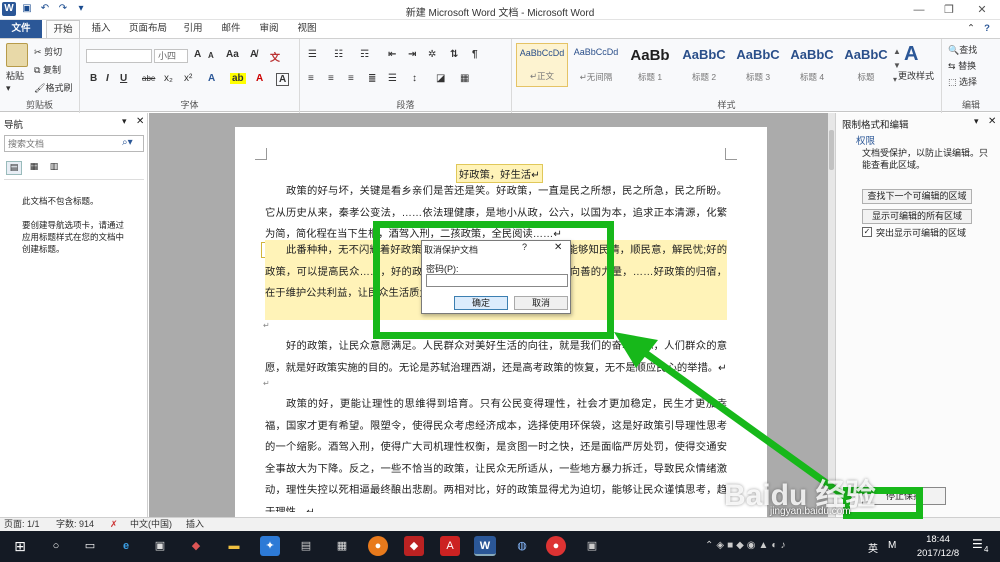 This screenshot has height=562, width=1000. Describe the element at coordinates (171, 56) in the screenshot. I see `font-size-combo: 小四` at that location.